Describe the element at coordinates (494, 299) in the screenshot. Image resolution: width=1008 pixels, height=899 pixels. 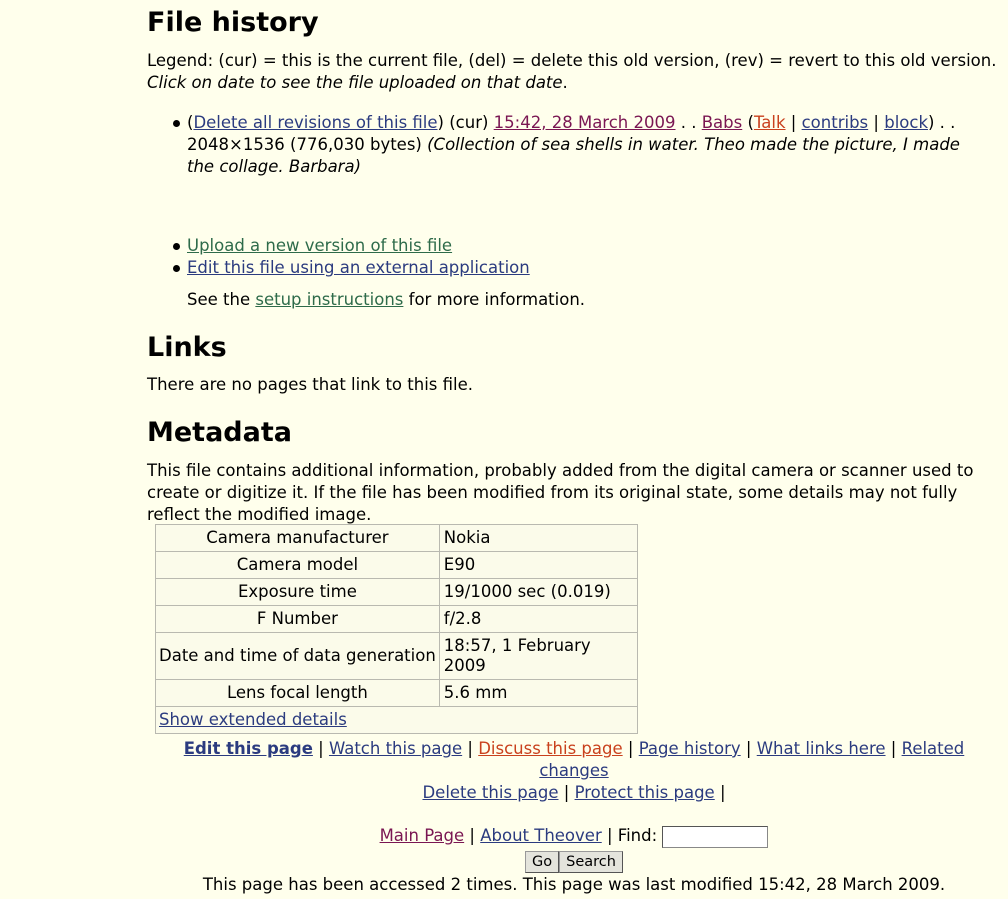
I see `setup-suffix: for more information.` at that location.